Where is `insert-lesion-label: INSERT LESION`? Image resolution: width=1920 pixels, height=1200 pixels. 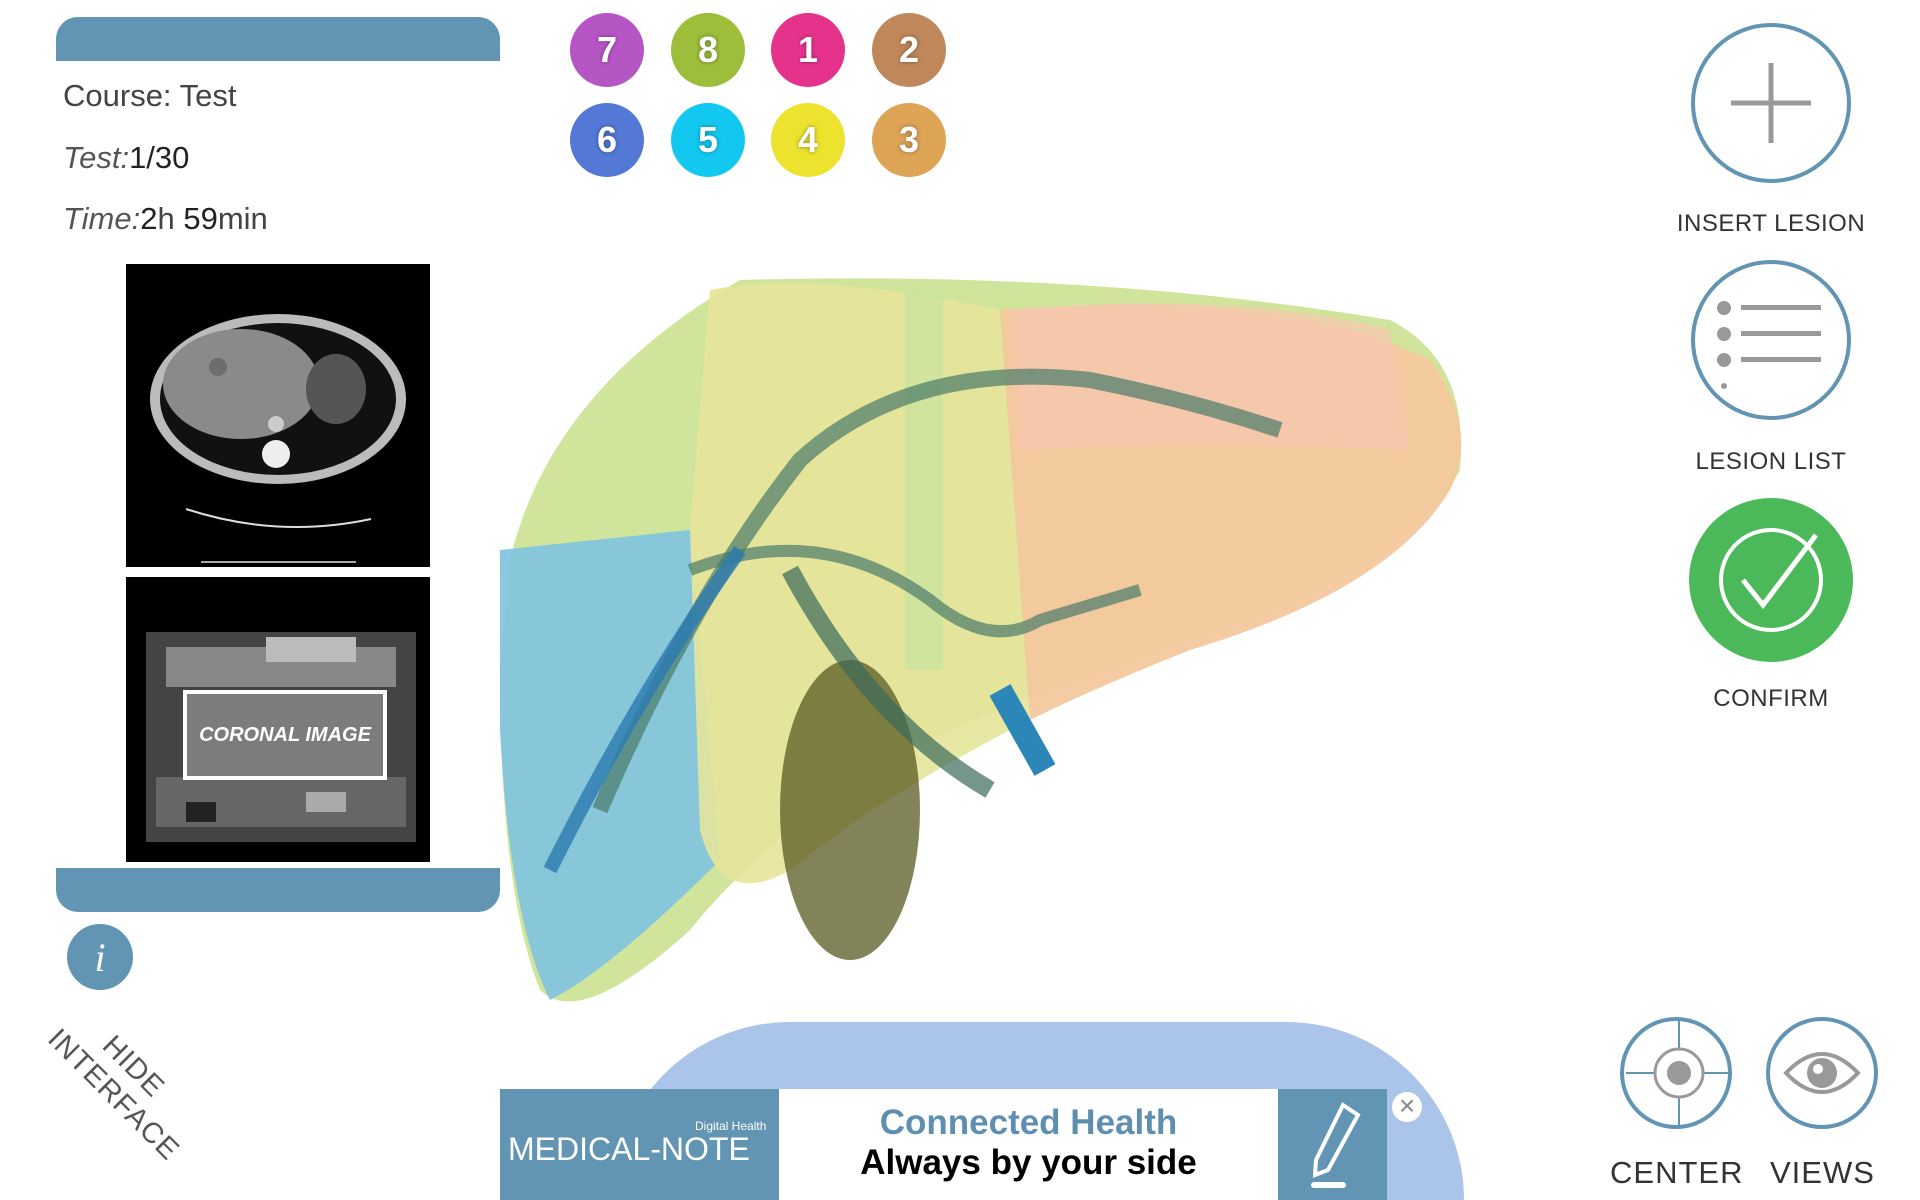
insert-lesion-label: INSERT LESION is located at coordinates (1771, 223).